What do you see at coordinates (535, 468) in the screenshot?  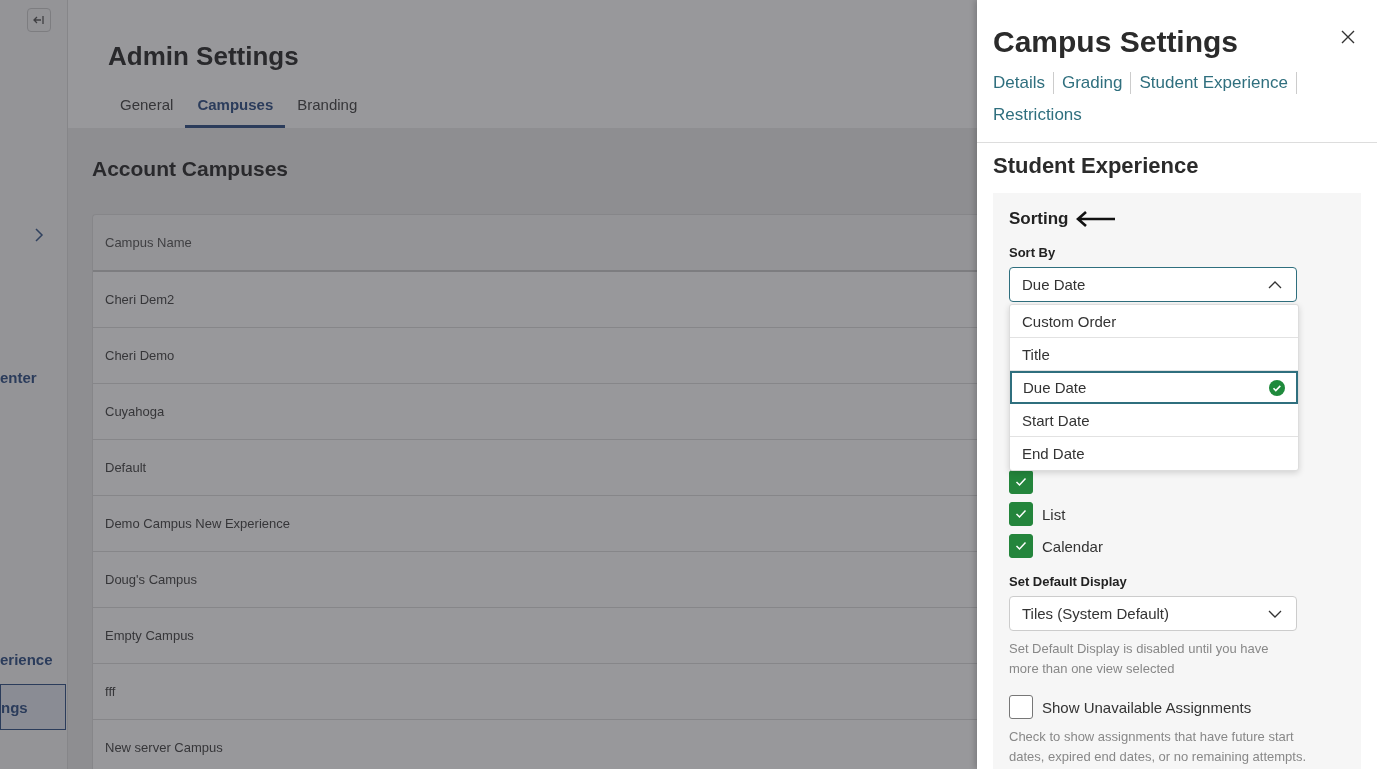 I see `table-cell: Default` at bounding box center [535, 468].